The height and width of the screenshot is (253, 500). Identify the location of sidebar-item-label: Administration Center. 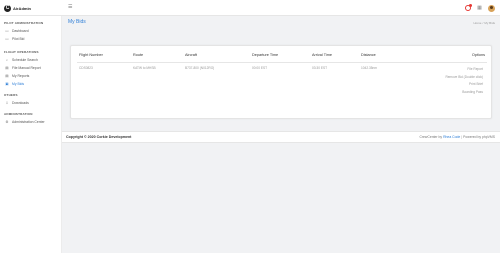
(28, 122).